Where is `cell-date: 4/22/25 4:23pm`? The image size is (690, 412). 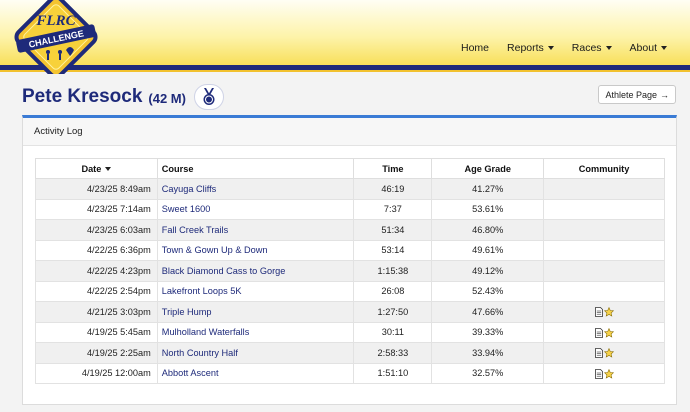
cell-date: 4/22/25 4:23pm is located at coordinates (96, 271).